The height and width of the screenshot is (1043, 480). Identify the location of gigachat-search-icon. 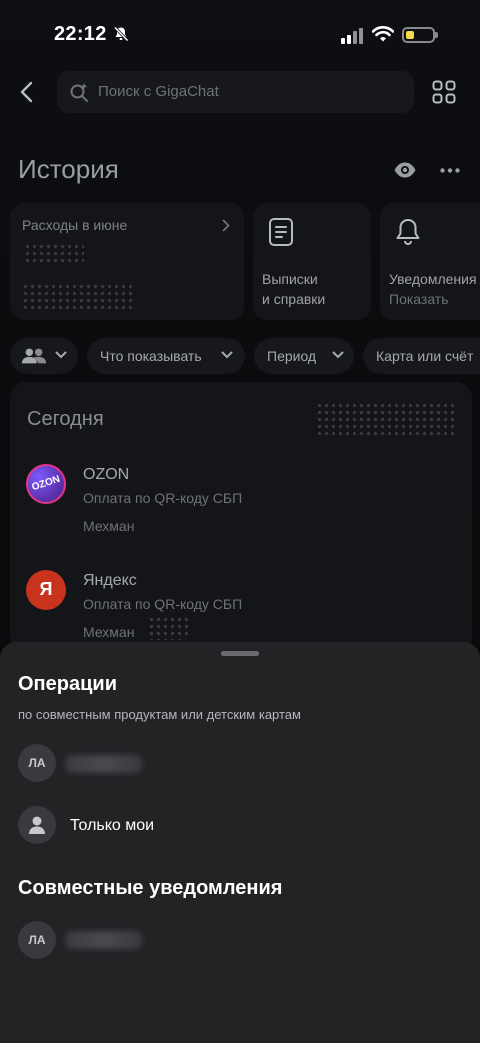
(79, 92).